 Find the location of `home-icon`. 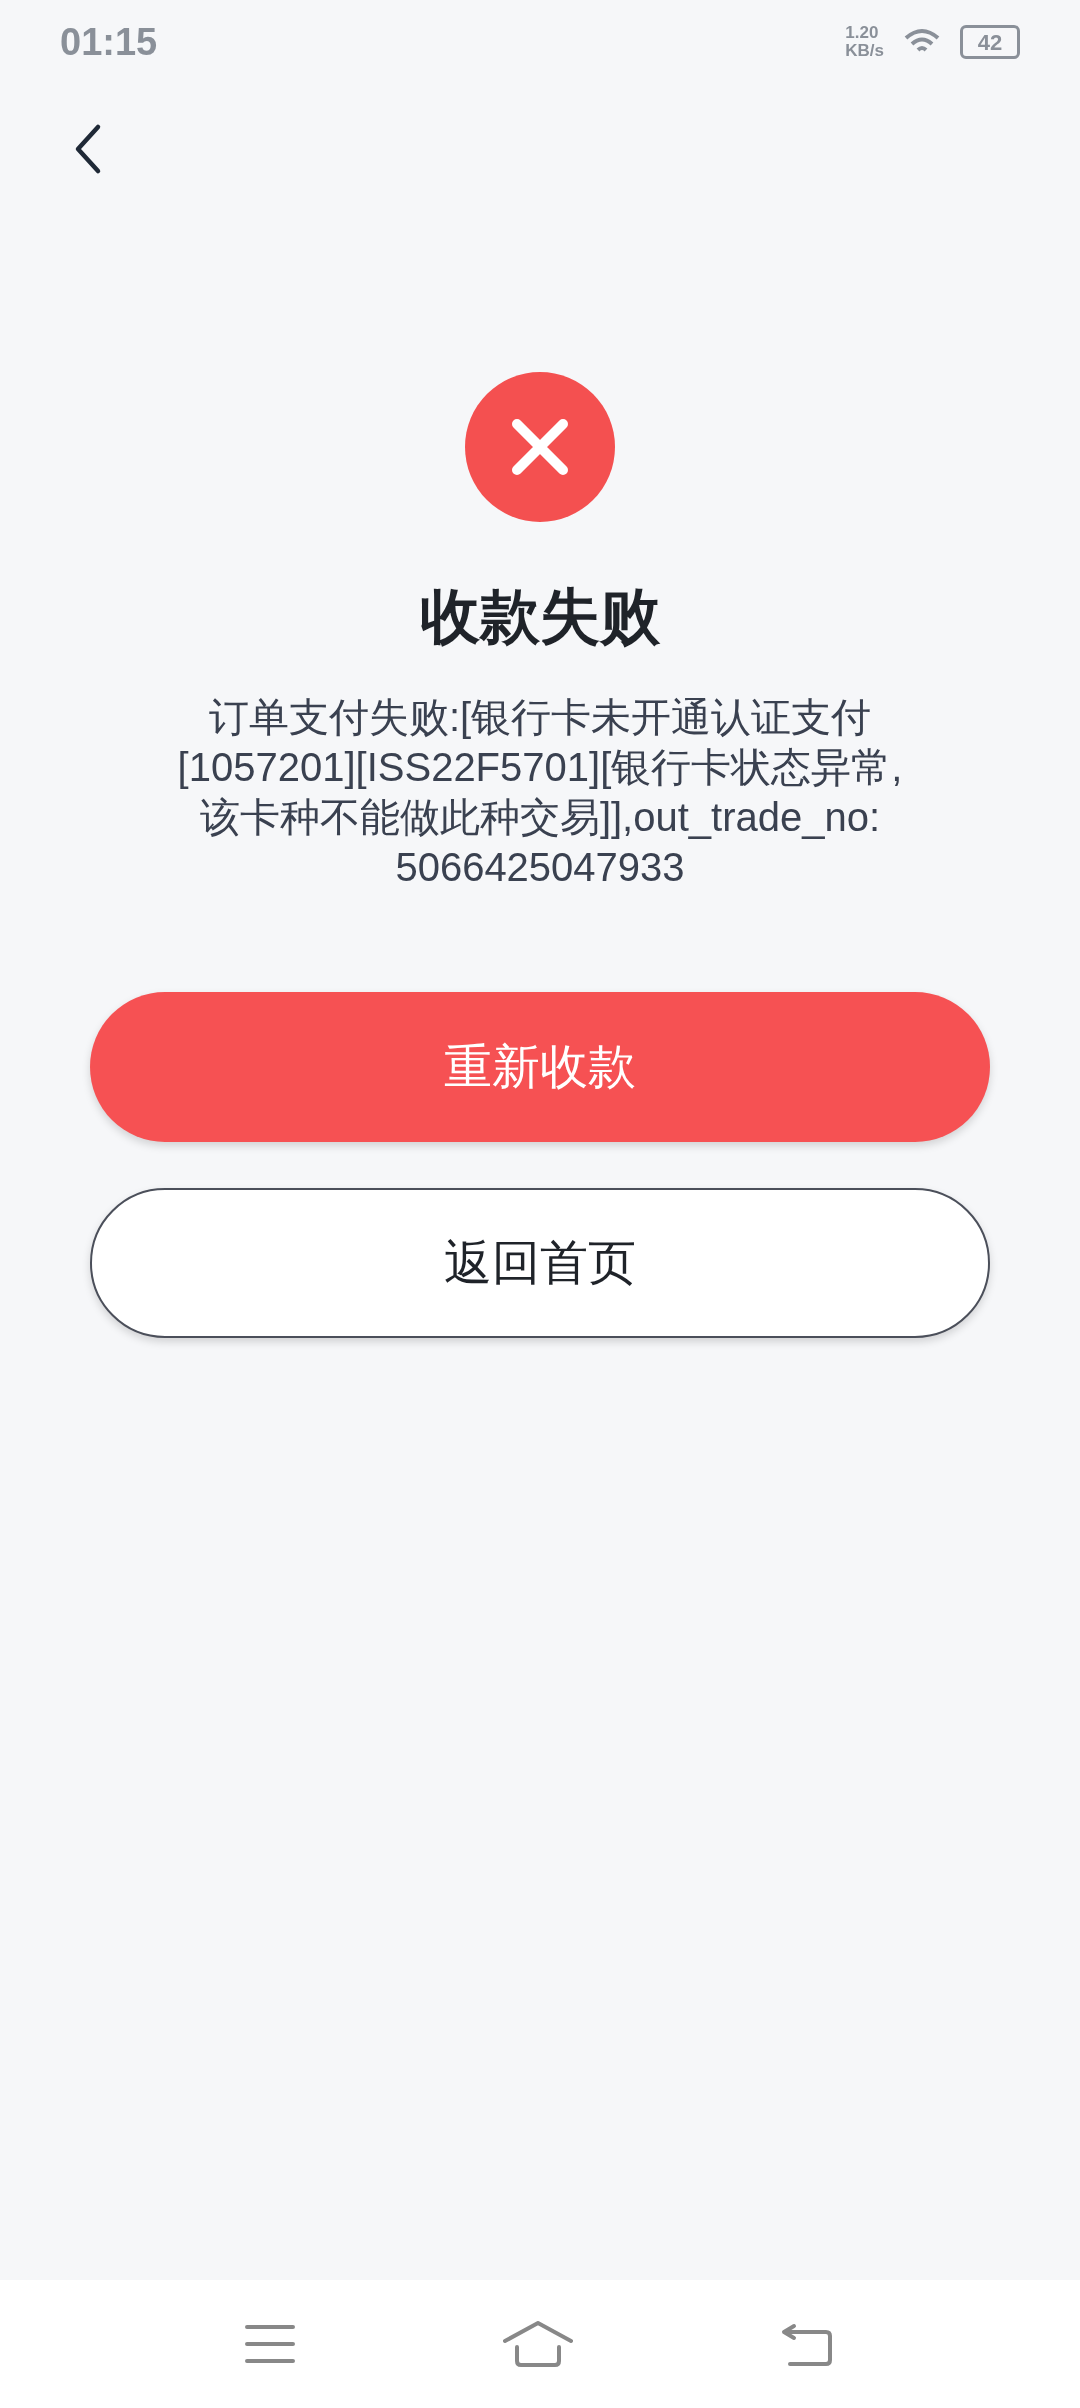

home-icon is located at coordinates (538, 2344).